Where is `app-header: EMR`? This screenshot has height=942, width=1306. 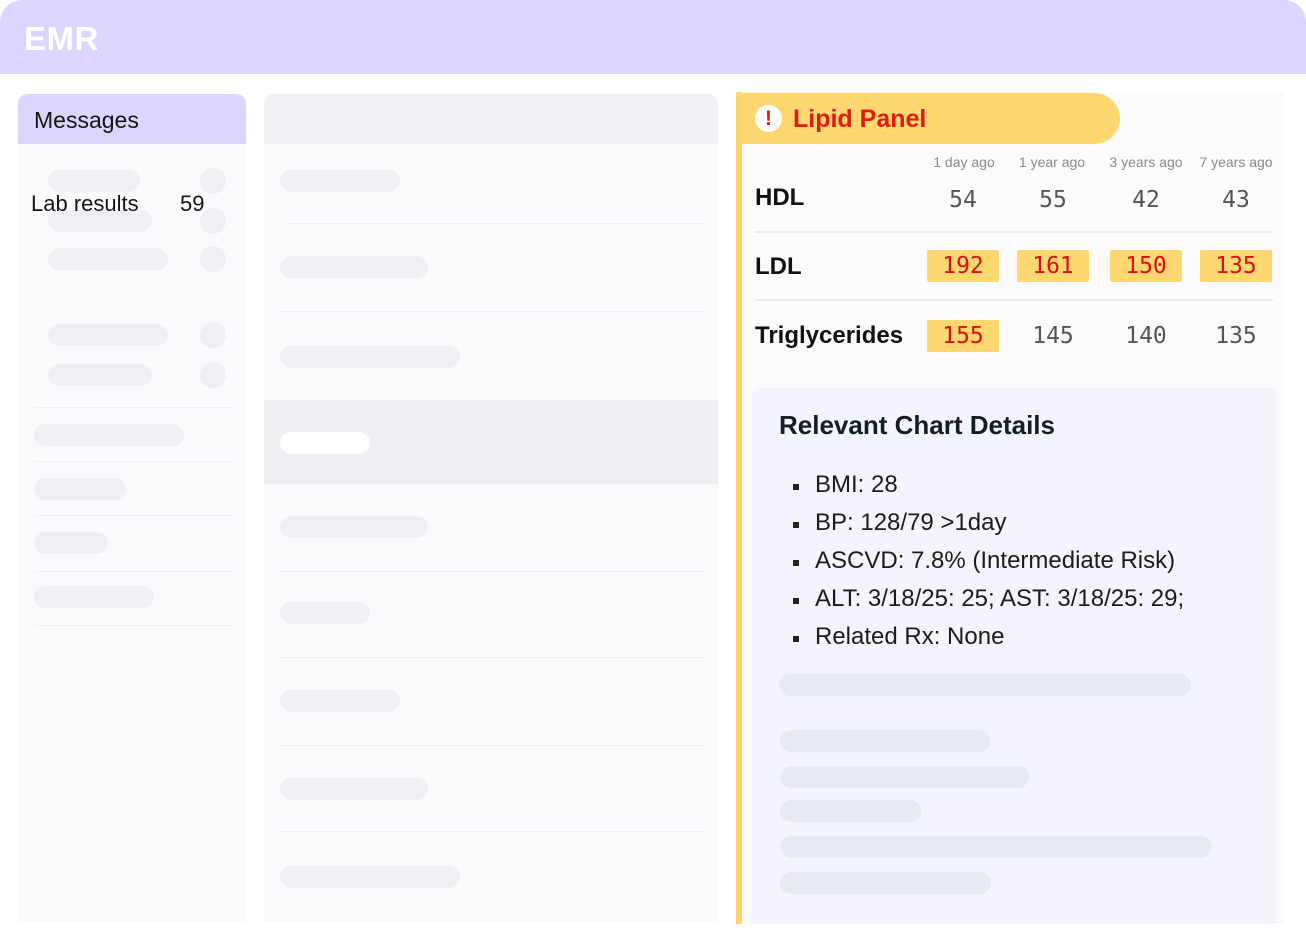 app-header: EMR is located at coordinates (653, 37).